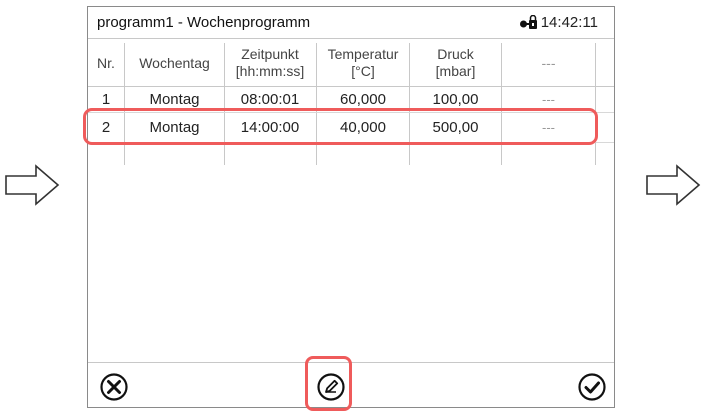 The height and width of the screenshot is (414, 705). I want to click on header-extra: ---, so click(548, 62).